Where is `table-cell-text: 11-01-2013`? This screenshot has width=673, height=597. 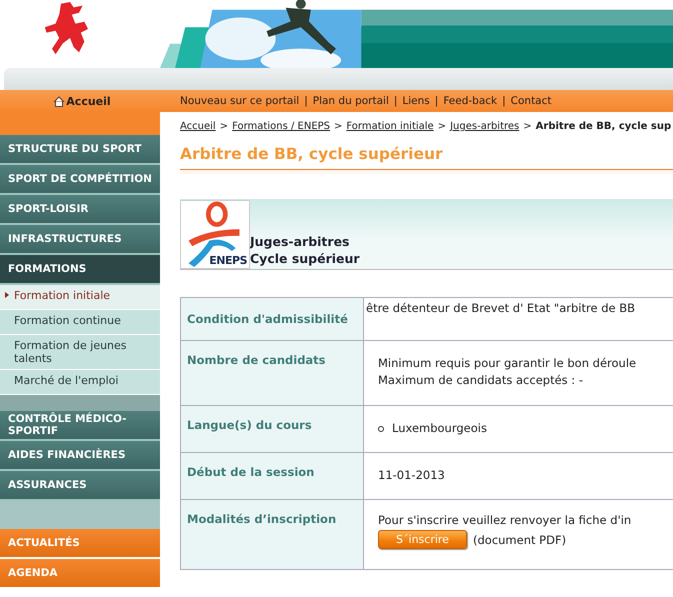
table-cell-text: 11-01-2013 is located at coordinates (412, 475).